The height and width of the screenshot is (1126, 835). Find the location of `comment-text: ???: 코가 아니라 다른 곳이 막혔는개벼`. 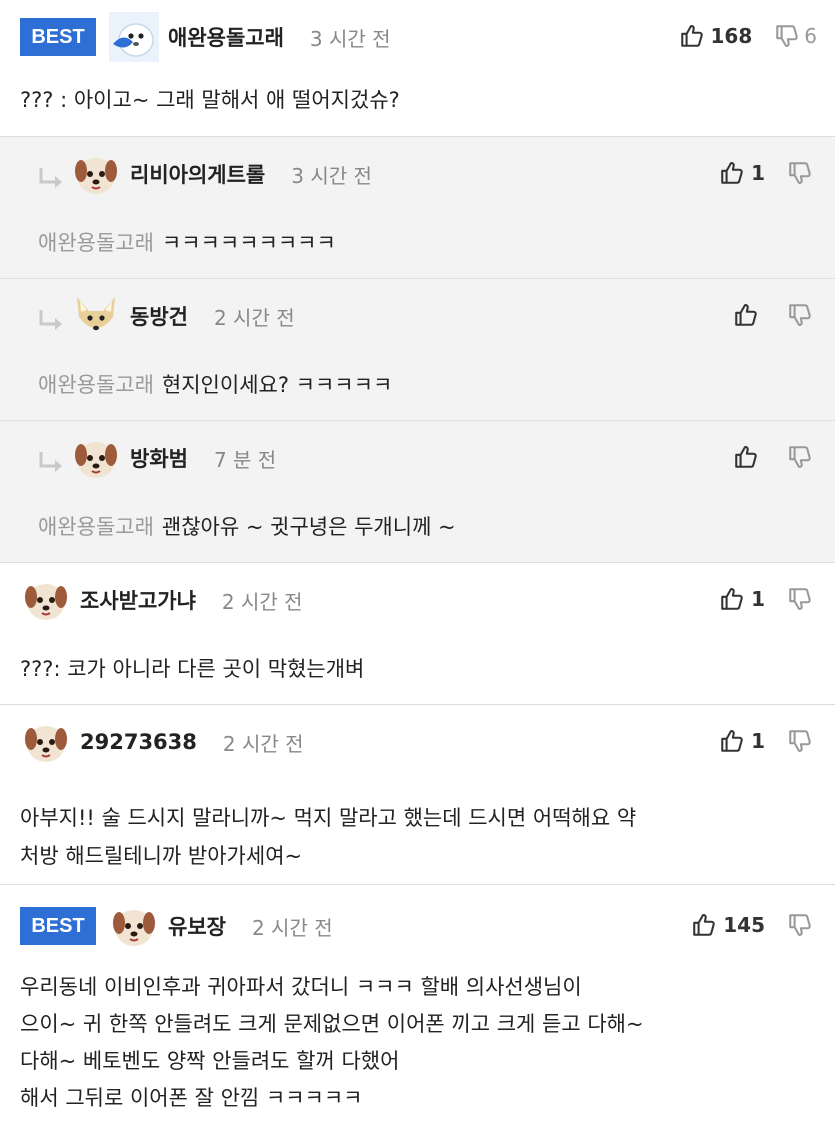

comment-text: ???: 코가 아니라 다른 곳이 막혔는개벼 is located at coordinates (192, 669).